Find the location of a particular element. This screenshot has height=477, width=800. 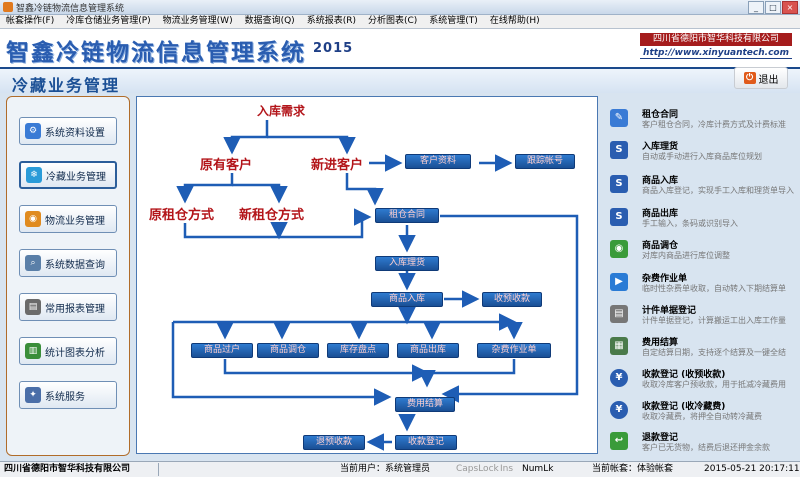

node-inventory: 库存盘点 is located at coordinates (358, 350).